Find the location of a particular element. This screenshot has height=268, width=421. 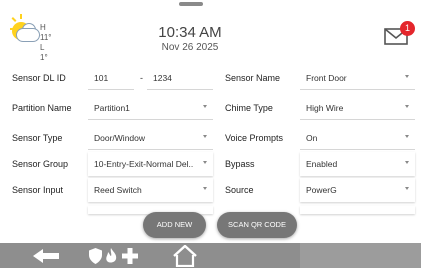

sensor-group-dropdown: 10-Entry-Exit-Normal Del.. is located at coordinates (150, 164).